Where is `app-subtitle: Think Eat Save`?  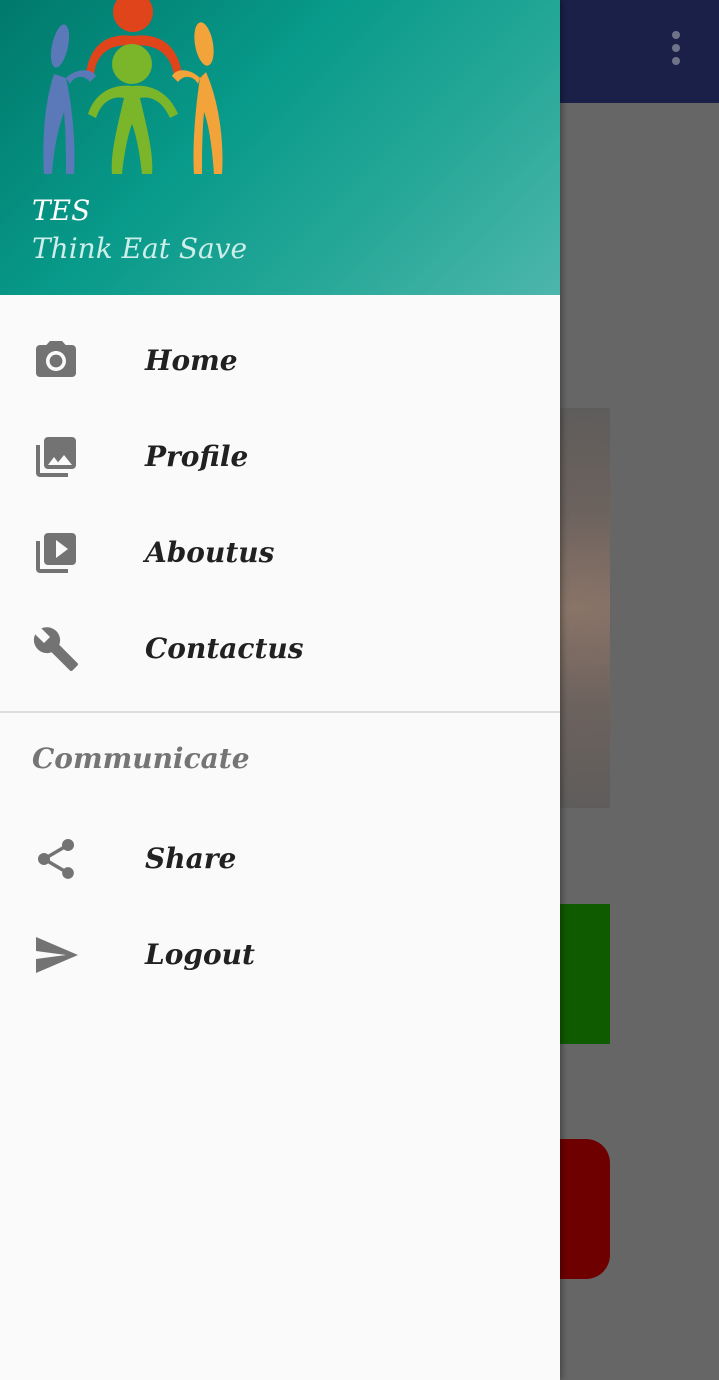 app-subtitle: Think Eat Save is located at coordinates (140, 248).